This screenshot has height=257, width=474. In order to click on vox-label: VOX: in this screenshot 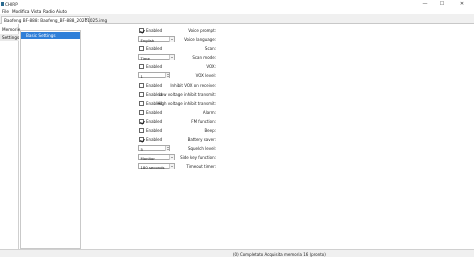, I will do `click(211, 66)`.